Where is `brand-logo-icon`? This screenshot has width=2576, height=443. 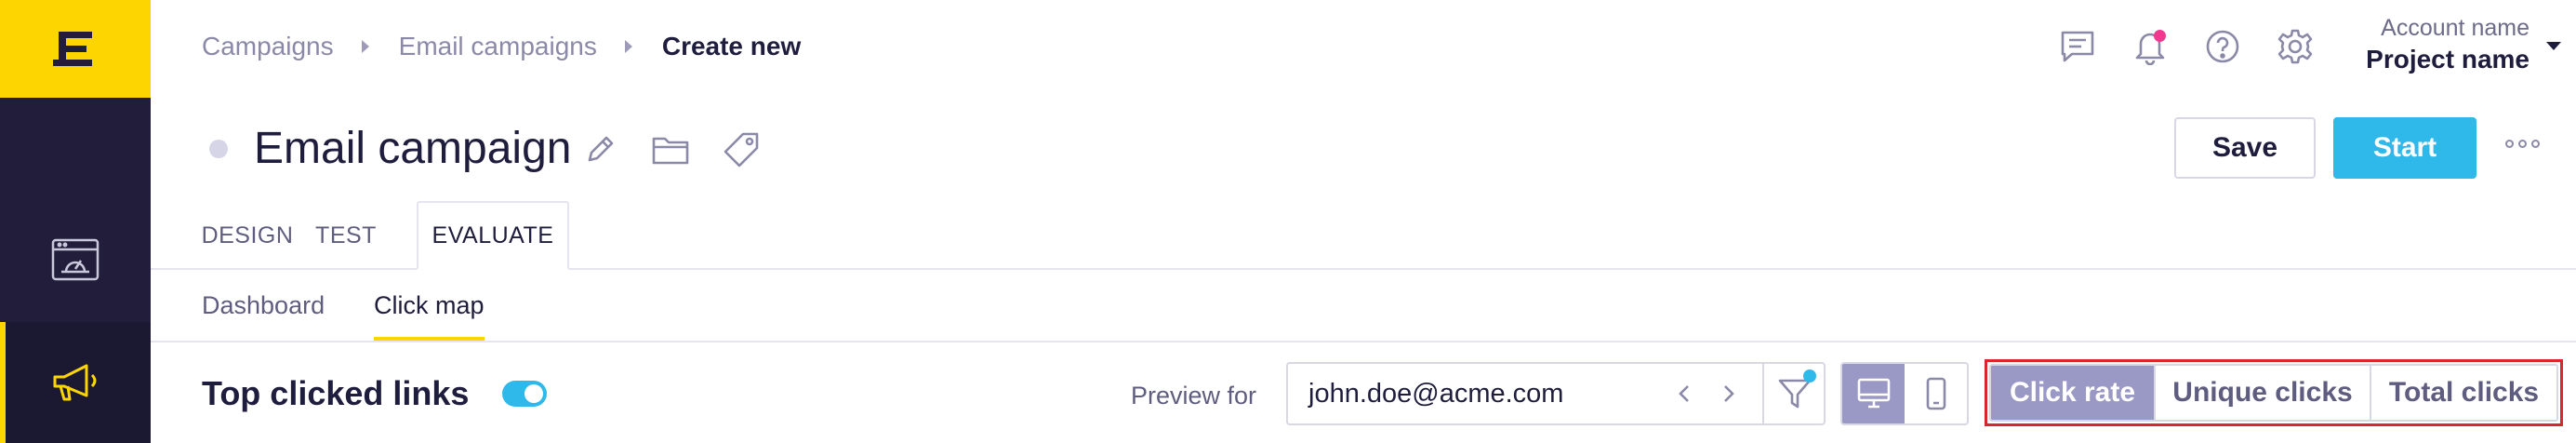 brand-logo-icon is located at coordinates (72, 48).